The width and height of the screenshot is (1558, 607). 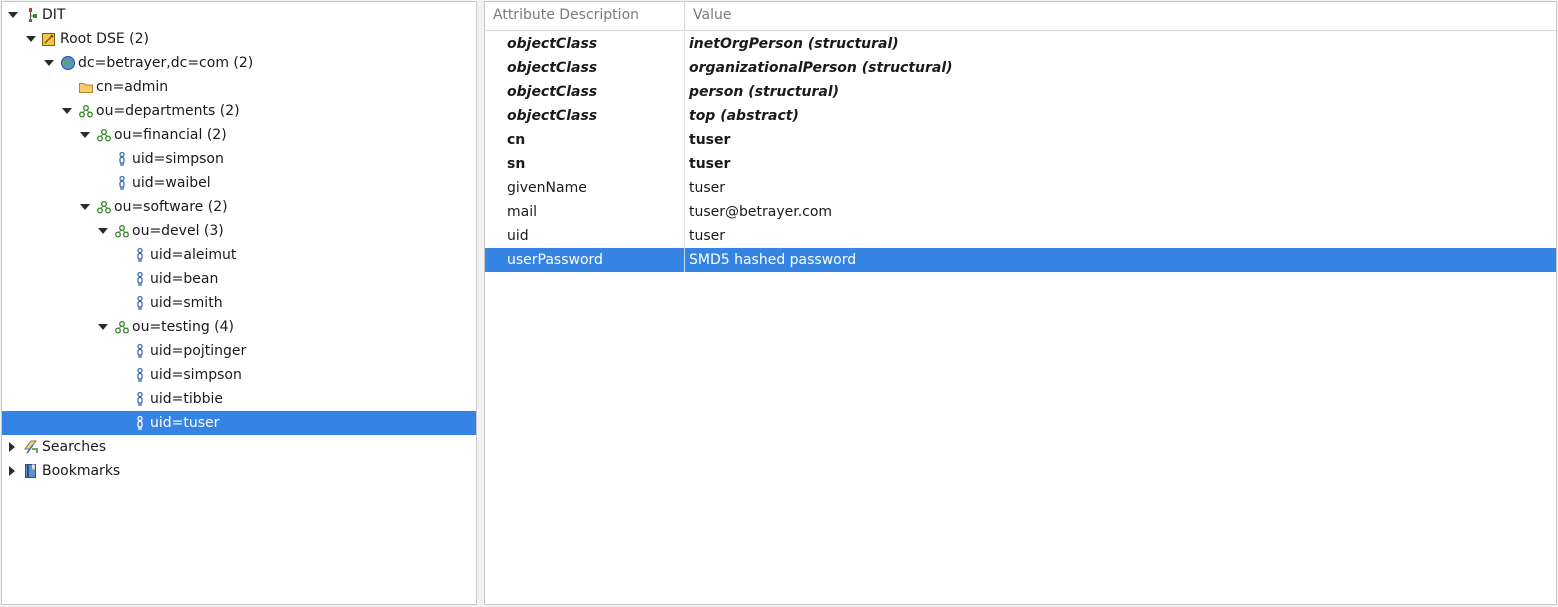 What do you see at coordinates (31, 15) in the screenshot?
I see `dit-icon` at bounding box center [31, 15].